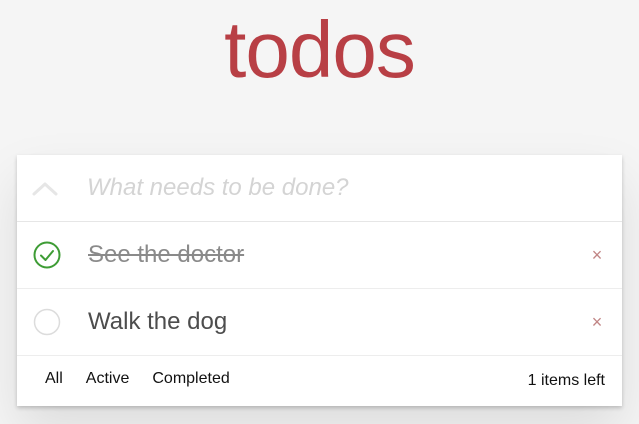 The height and width of the screenshot is (424, 639). Describe the element at coordinates (342, 188) in the screenshot. I see `new-todo-input` at that location.